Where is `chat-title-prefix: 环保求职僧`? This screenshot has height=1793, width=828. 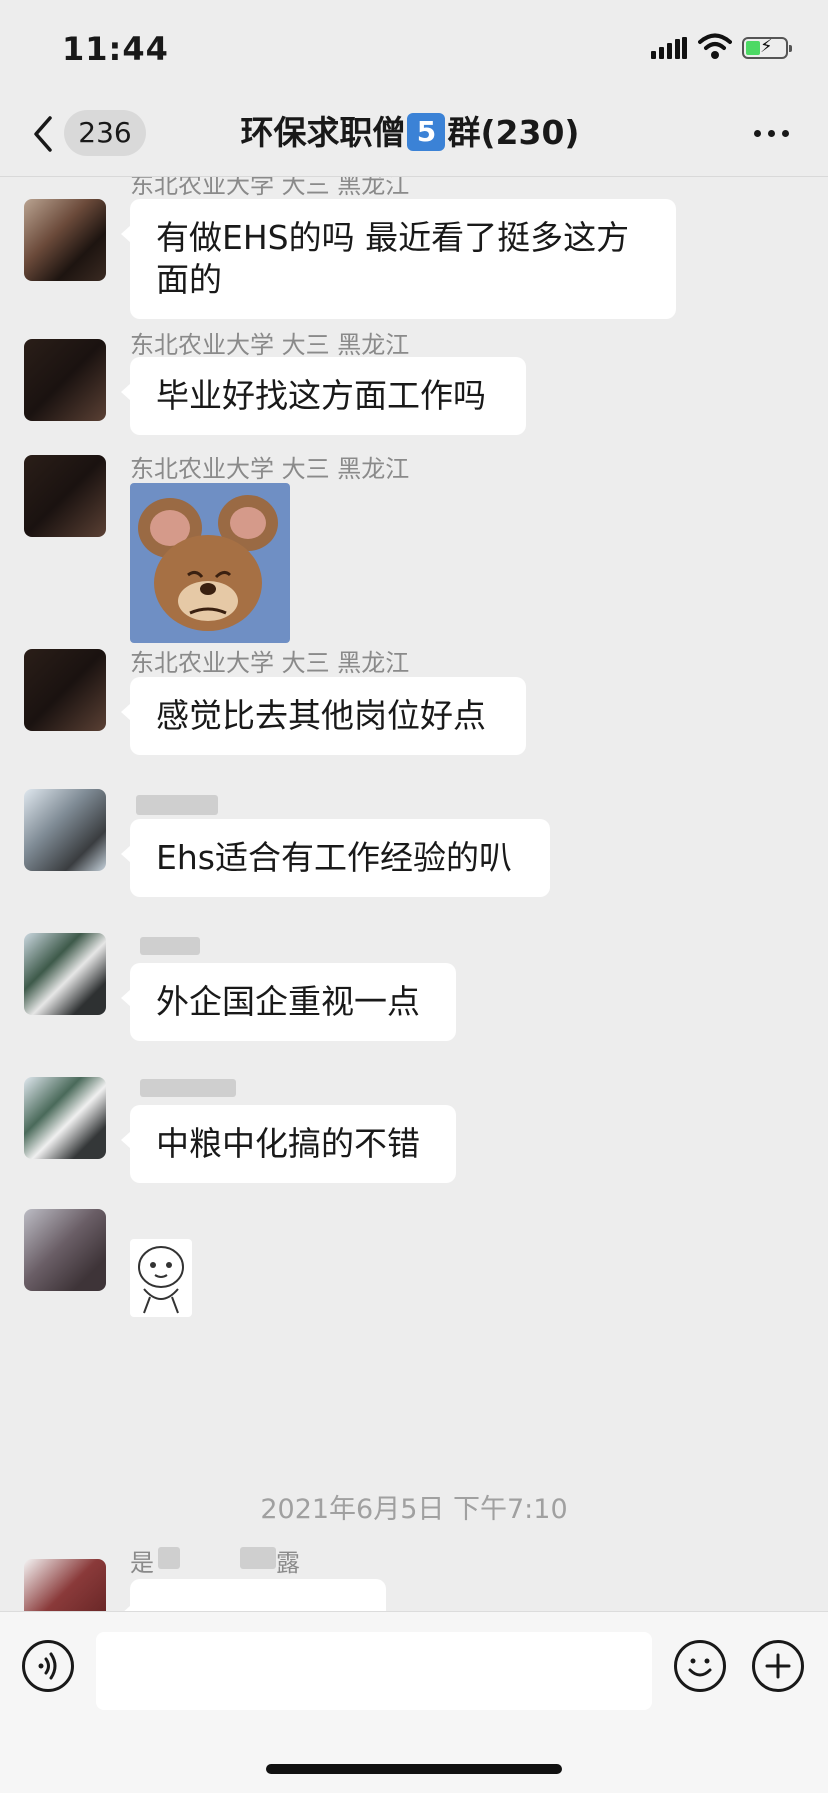 chat-title-prefix: 环保求职僧 is located at coordinates (323, 132).